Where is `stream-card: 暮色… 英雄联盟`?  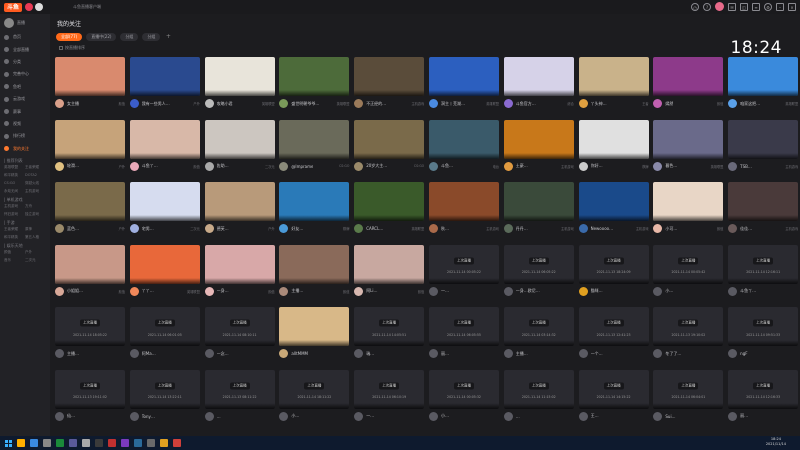 stream-card: 暮色… 英雄联盟 is located at coordinates (688, 151).